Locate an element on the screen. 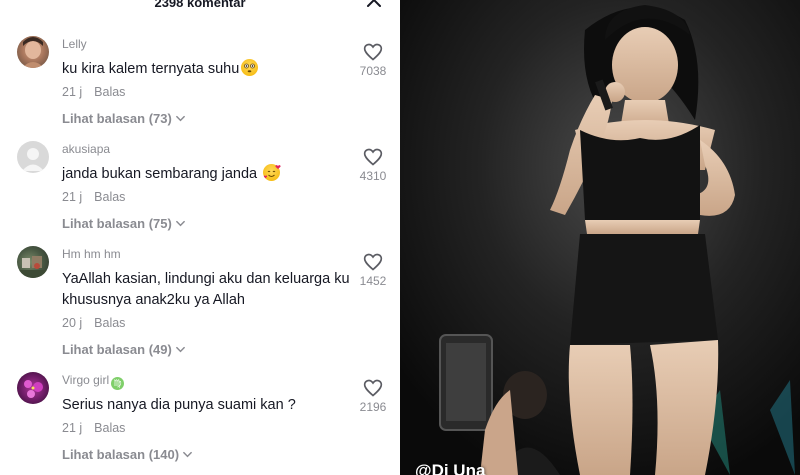  like-count: 7038 is located at coordinates (373, 71).